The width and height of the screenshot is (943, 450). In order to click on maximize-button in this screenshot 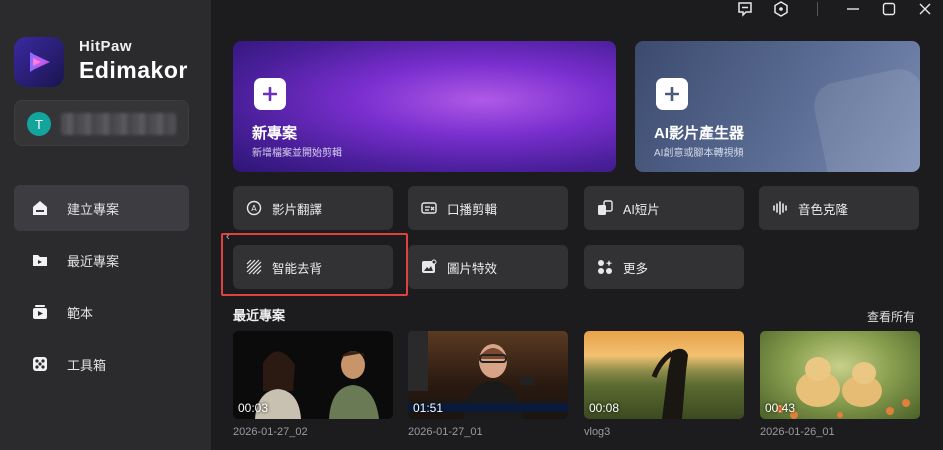, I will do `click(889, 9)`.